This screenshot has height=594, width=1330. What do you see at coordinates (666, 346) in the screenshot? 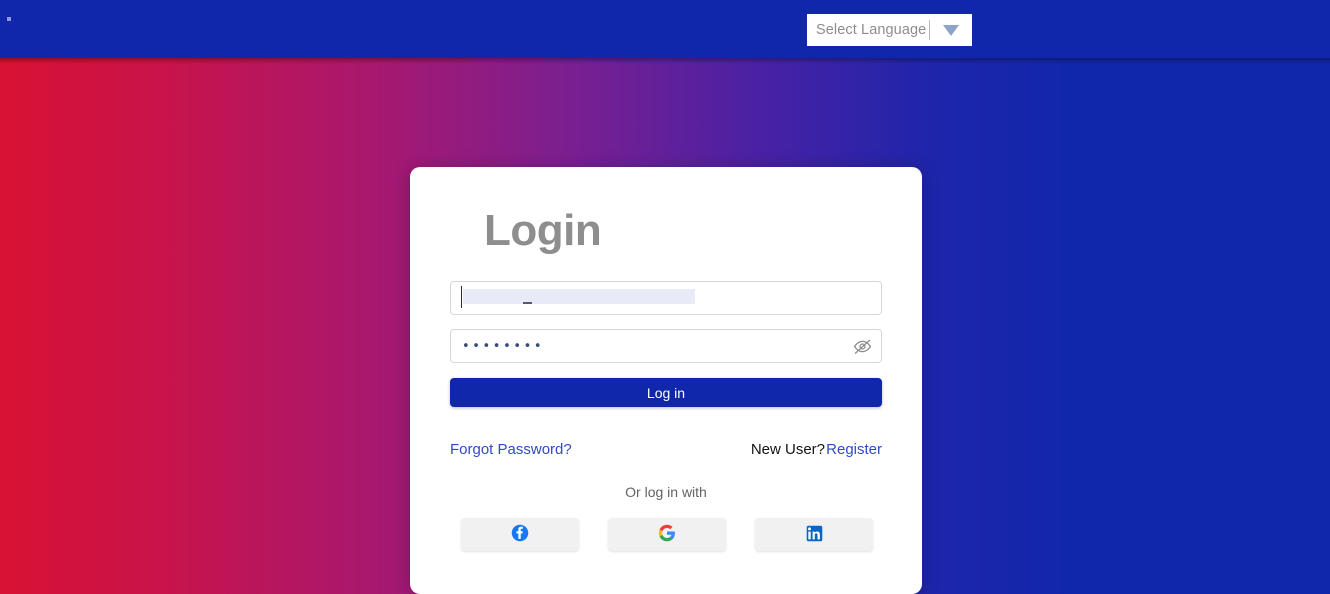
I see `password-input: ••••••••` at bounding box center [666, 346].